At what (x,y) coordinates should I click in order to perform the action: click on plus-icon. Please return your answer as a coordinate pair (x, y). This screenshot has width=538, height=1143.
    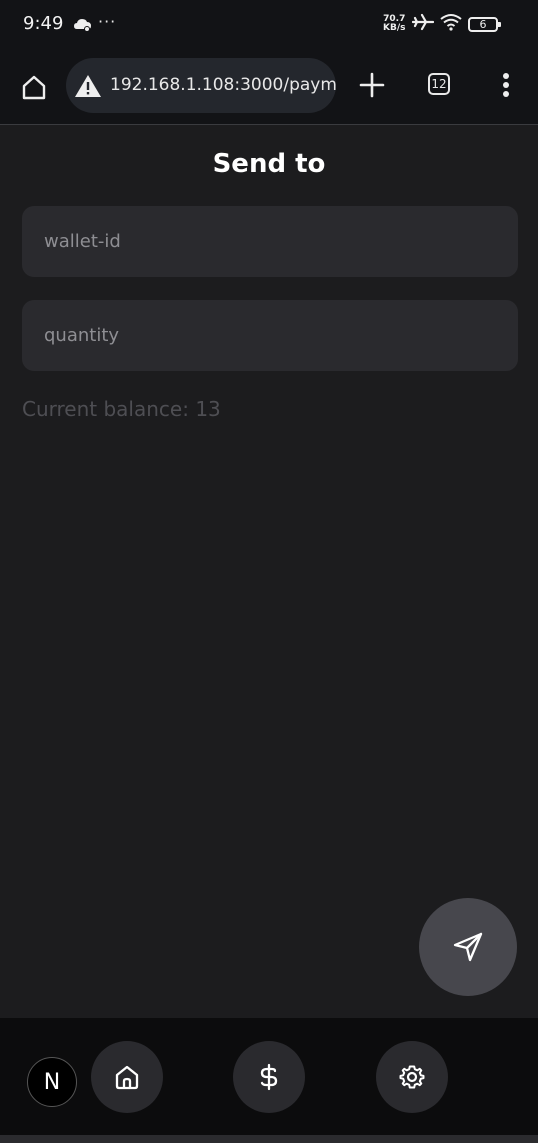
    Looking at the image, I should click on (372, 85).